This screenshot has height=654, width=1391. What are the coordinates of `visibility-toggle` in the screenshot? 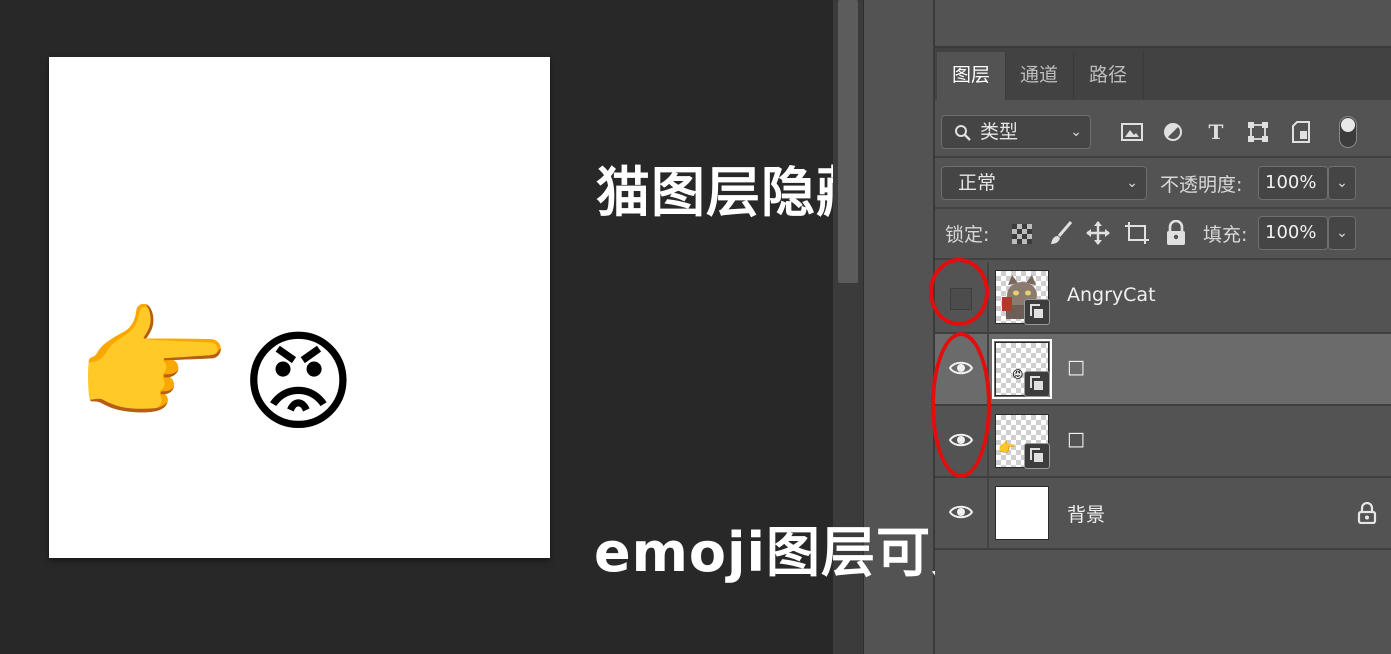 It's located at (962, 513).